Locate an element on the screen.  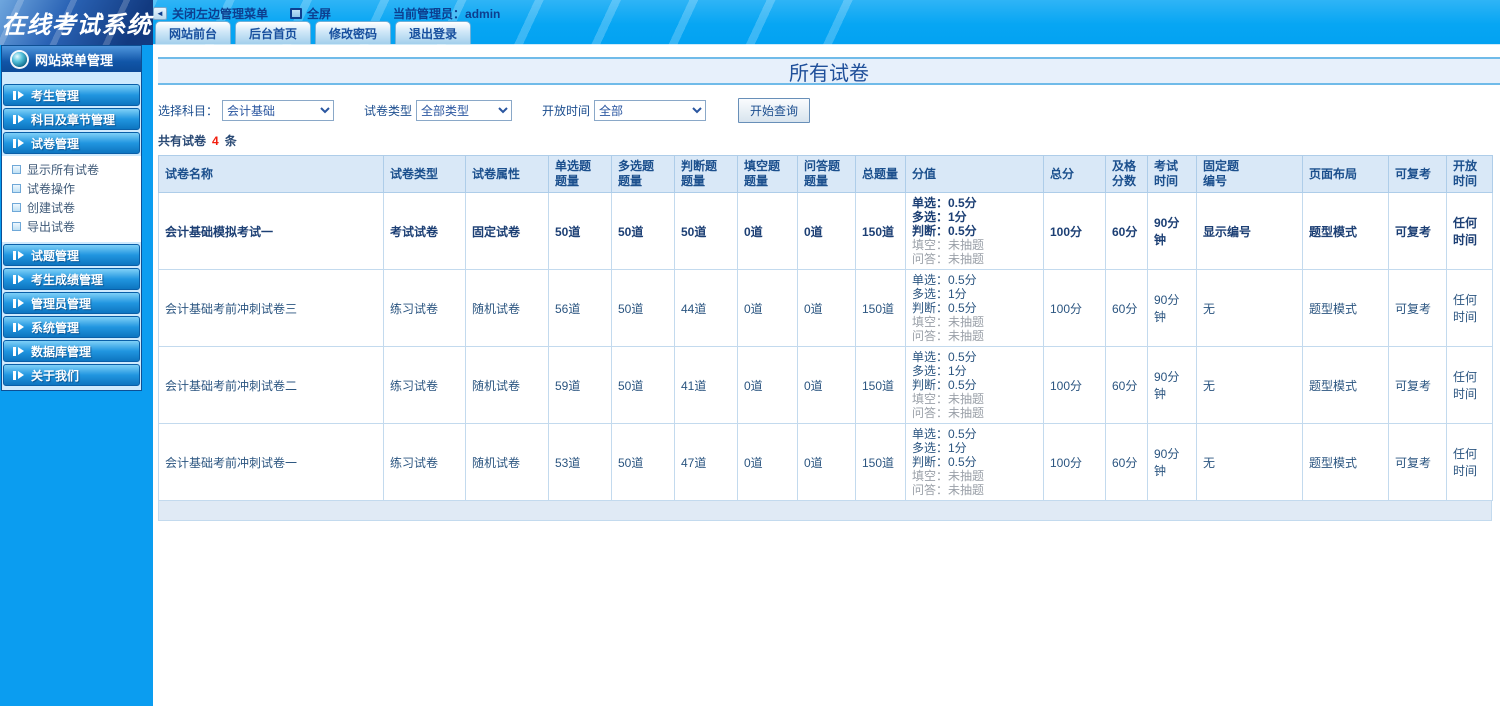
cell-single: 56道 is located at coordinates (580, 308).